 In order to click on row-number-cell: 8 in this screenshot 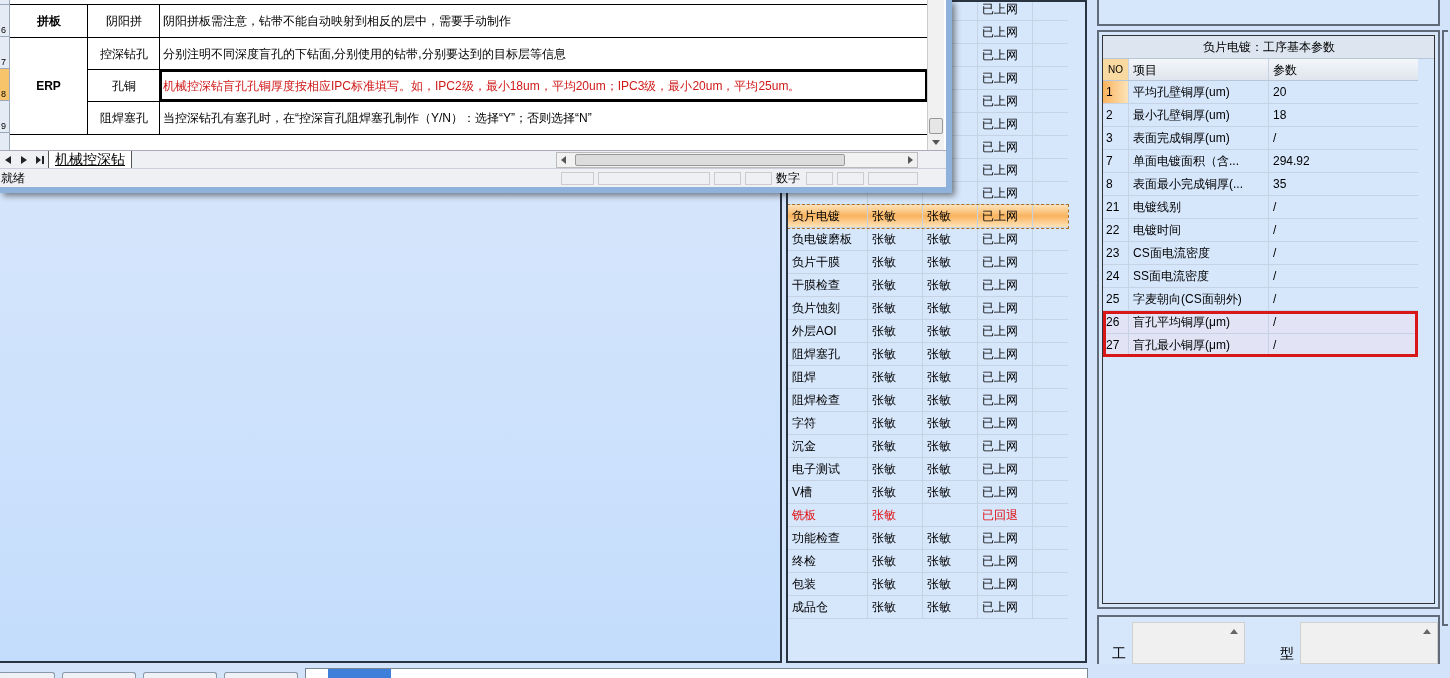, I will do `click(1115, 184)`.